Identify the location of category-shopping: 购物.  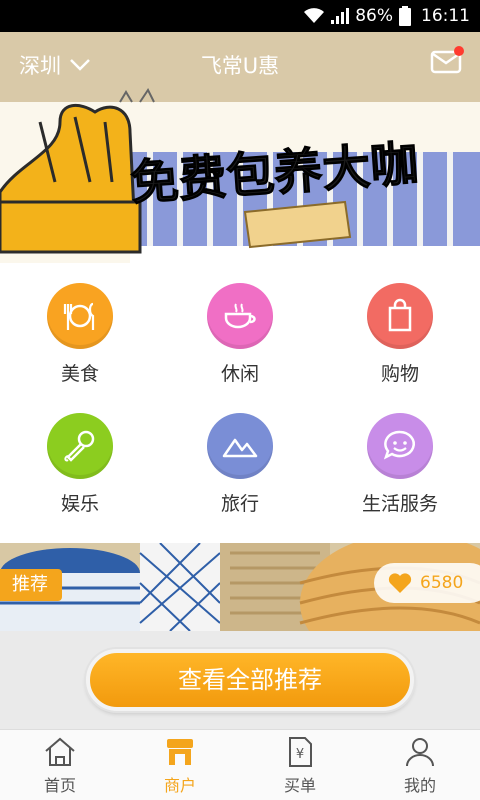
(400, 343).